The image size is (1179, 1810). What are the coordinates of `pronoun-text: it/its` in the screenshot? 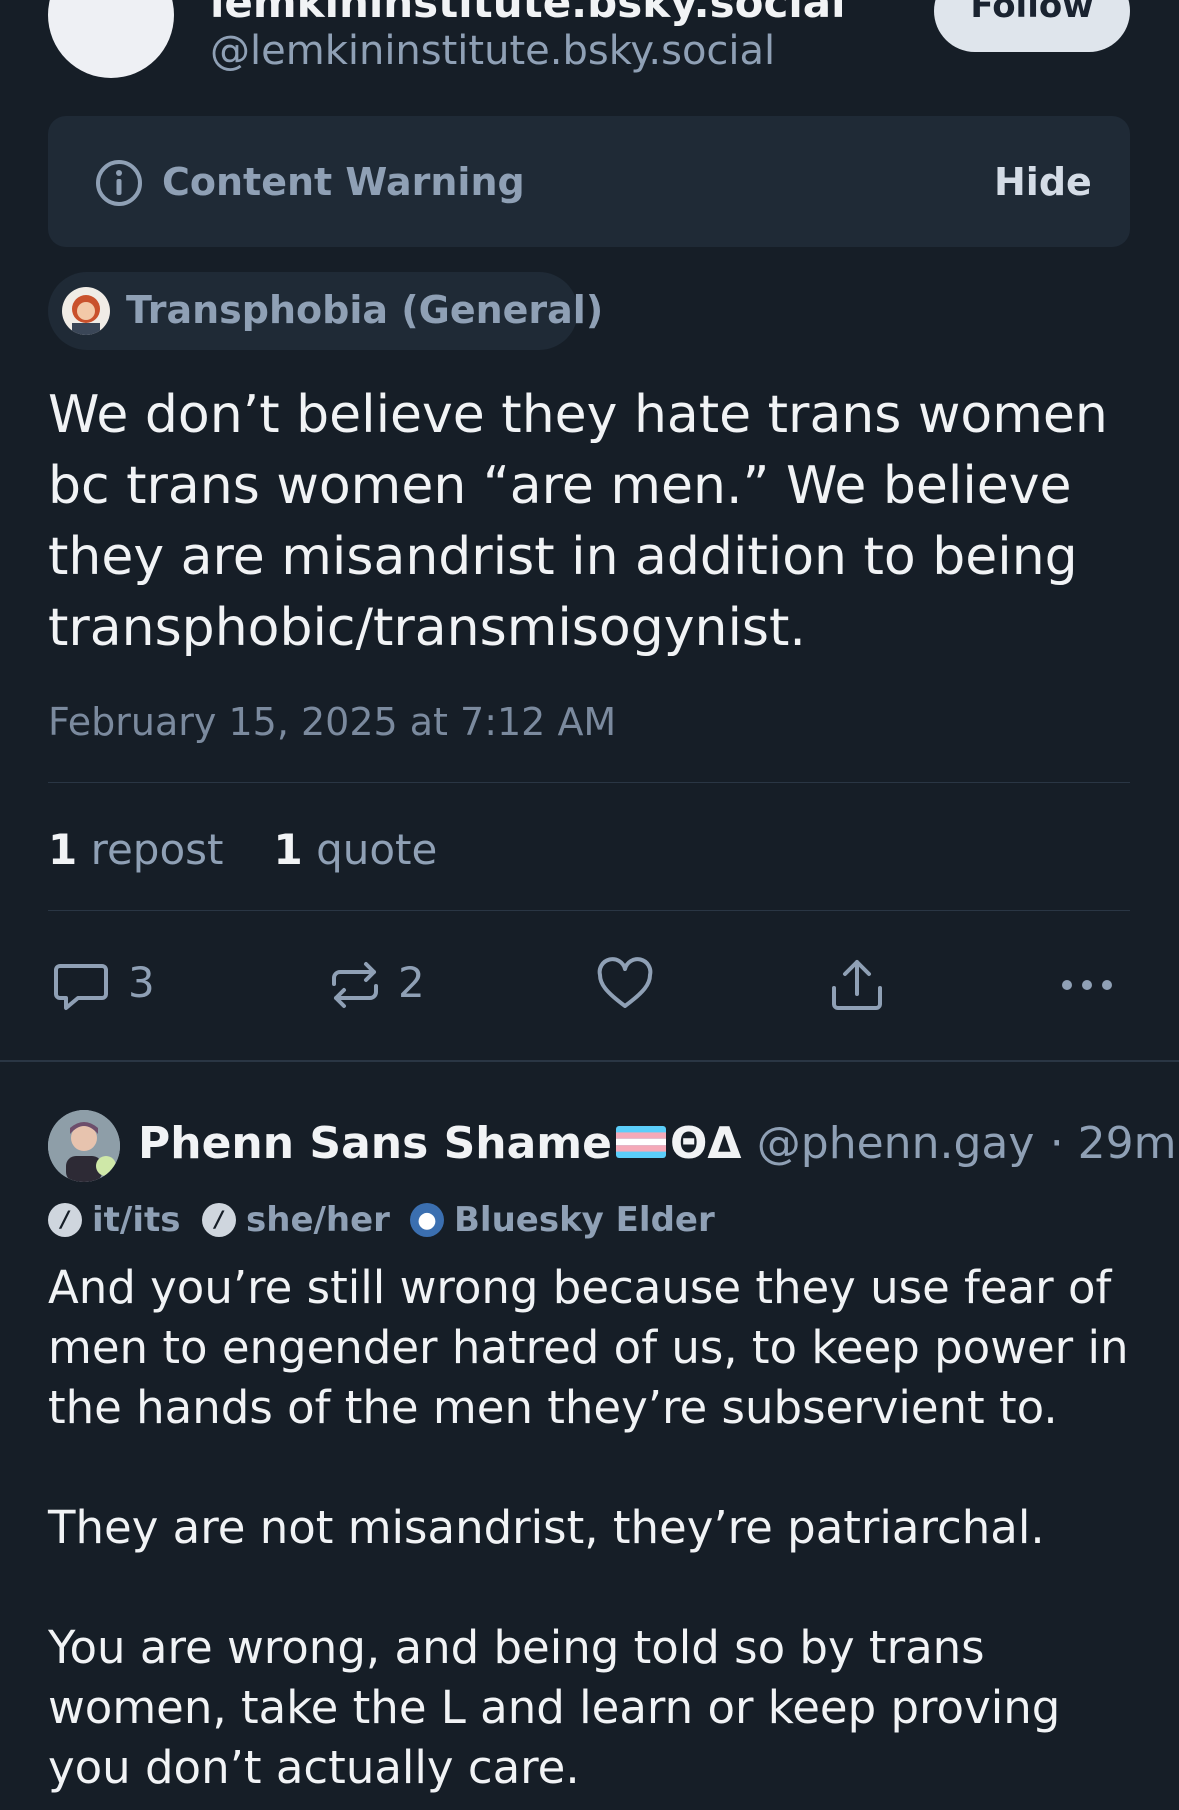 It's located at (136, 1220).